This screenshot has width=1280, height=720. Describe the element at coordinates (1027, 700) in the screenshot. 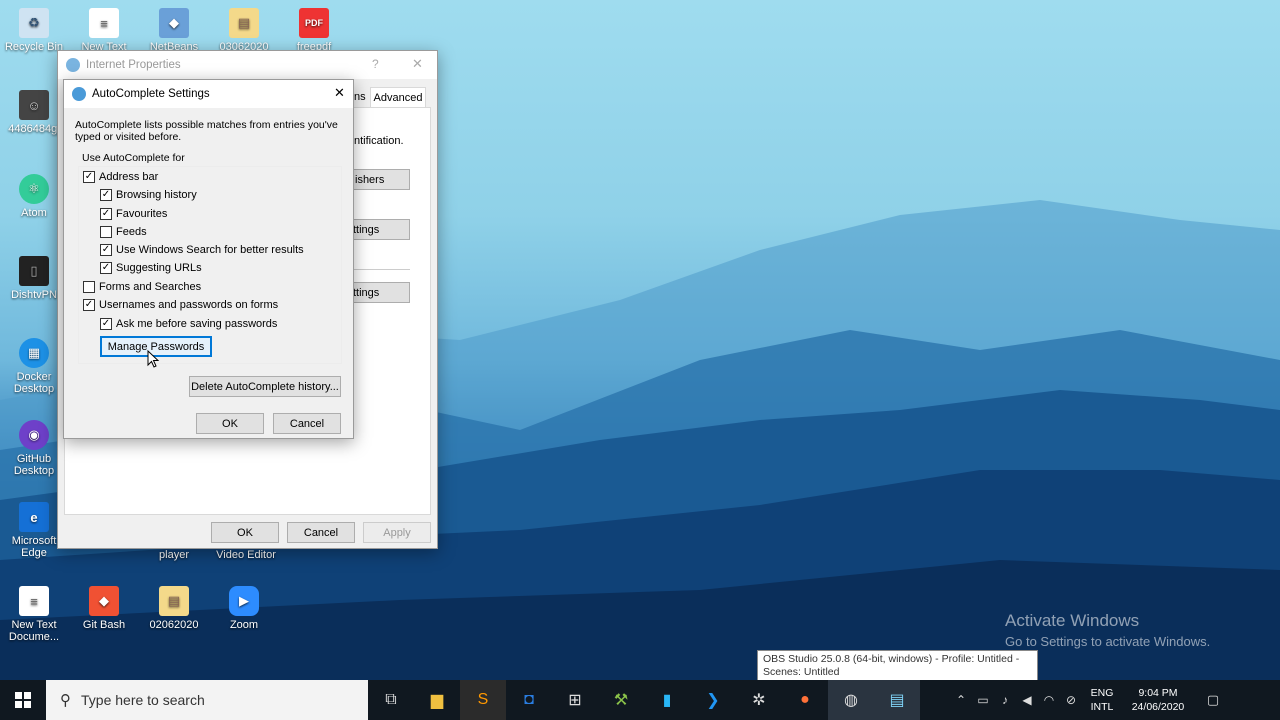

I see `volume-icon: ◀` at that location.